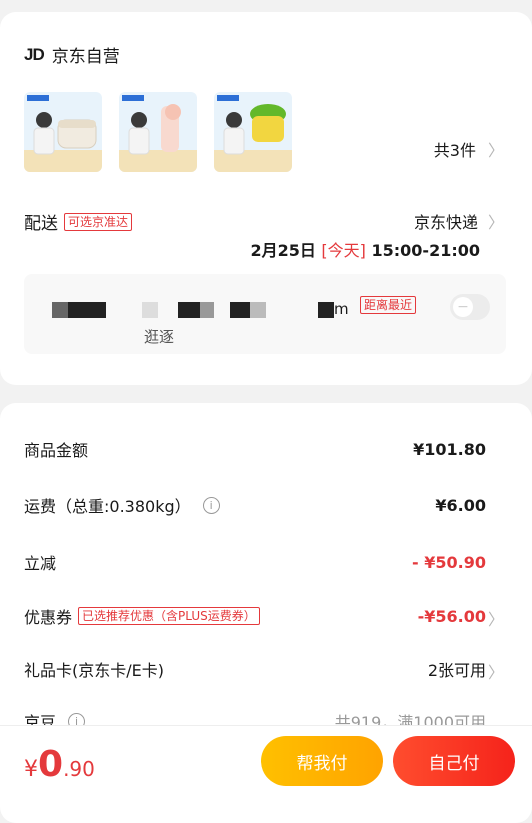 The image size is (532, 823). Describe the element at coordinates (79, 769) in the screenshot. I see `amount-decimal: .90` at that location.